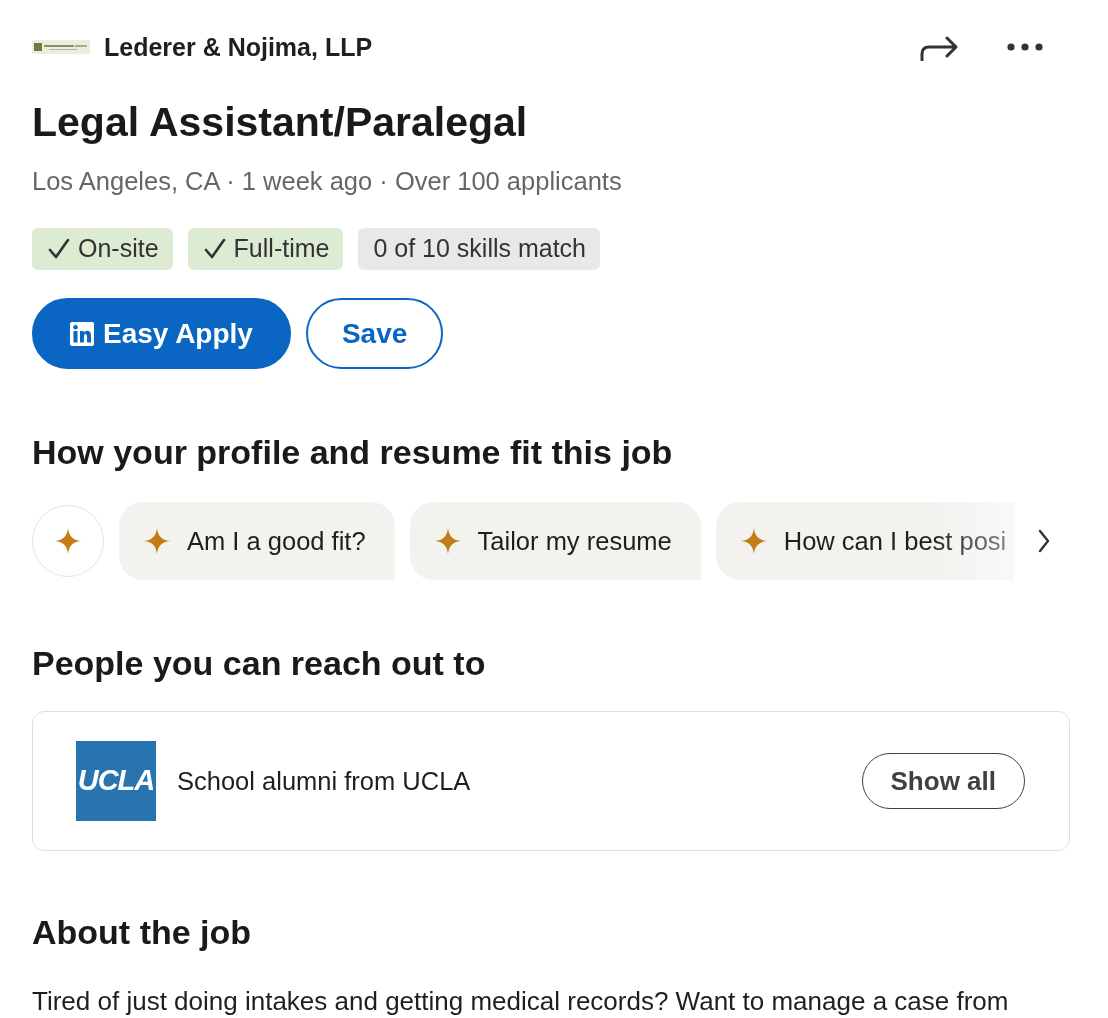 The height and width of the screenshot is (1018, 1108). What do you see at coordinates (324, 781) in the screenshot?
I see `connection-label: School alumni from UCLA` at bounding box center [324, 781].